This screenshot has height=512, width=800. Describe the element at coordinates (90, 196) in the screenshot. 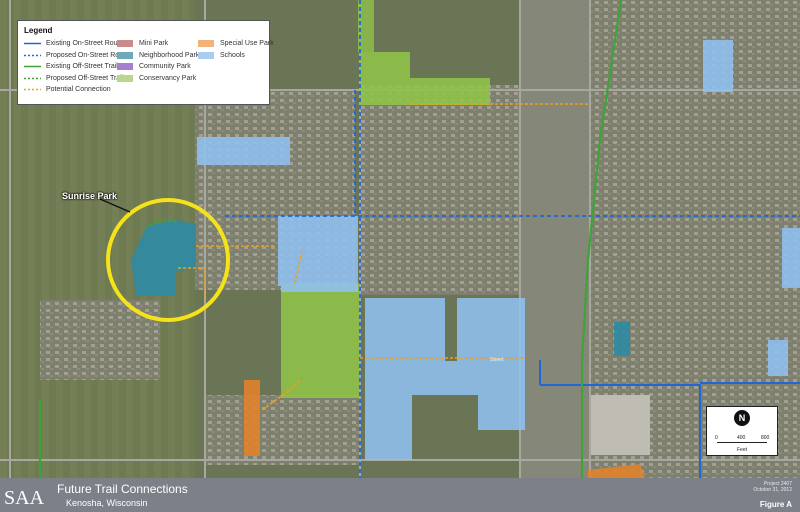

I see `sunrise-park-label: Sunrise Park` at that location.